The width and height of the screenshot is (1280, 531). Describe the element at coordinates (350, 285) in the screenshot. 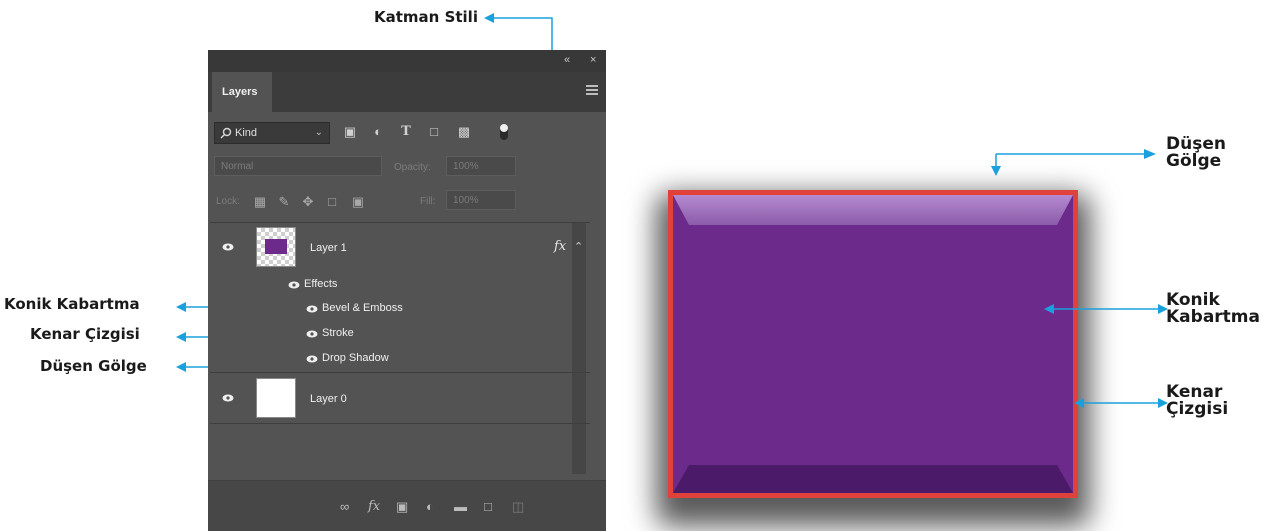

I see `effects-header: Effects` at that location.